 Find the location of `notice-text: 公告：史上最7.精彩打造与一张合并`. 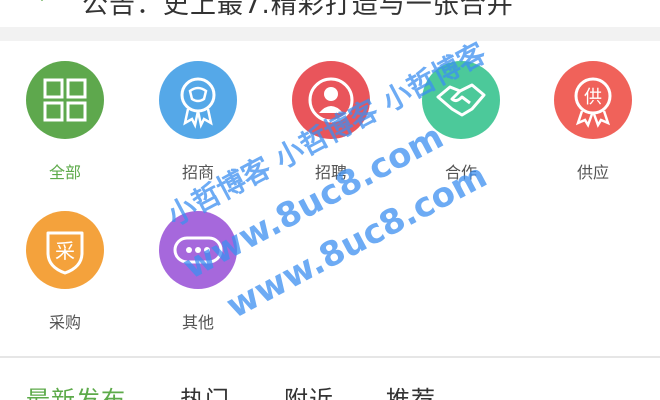

notice-text: 公告：史上最7.精彩打造与一张合并 is located at coordinates (298, 10).